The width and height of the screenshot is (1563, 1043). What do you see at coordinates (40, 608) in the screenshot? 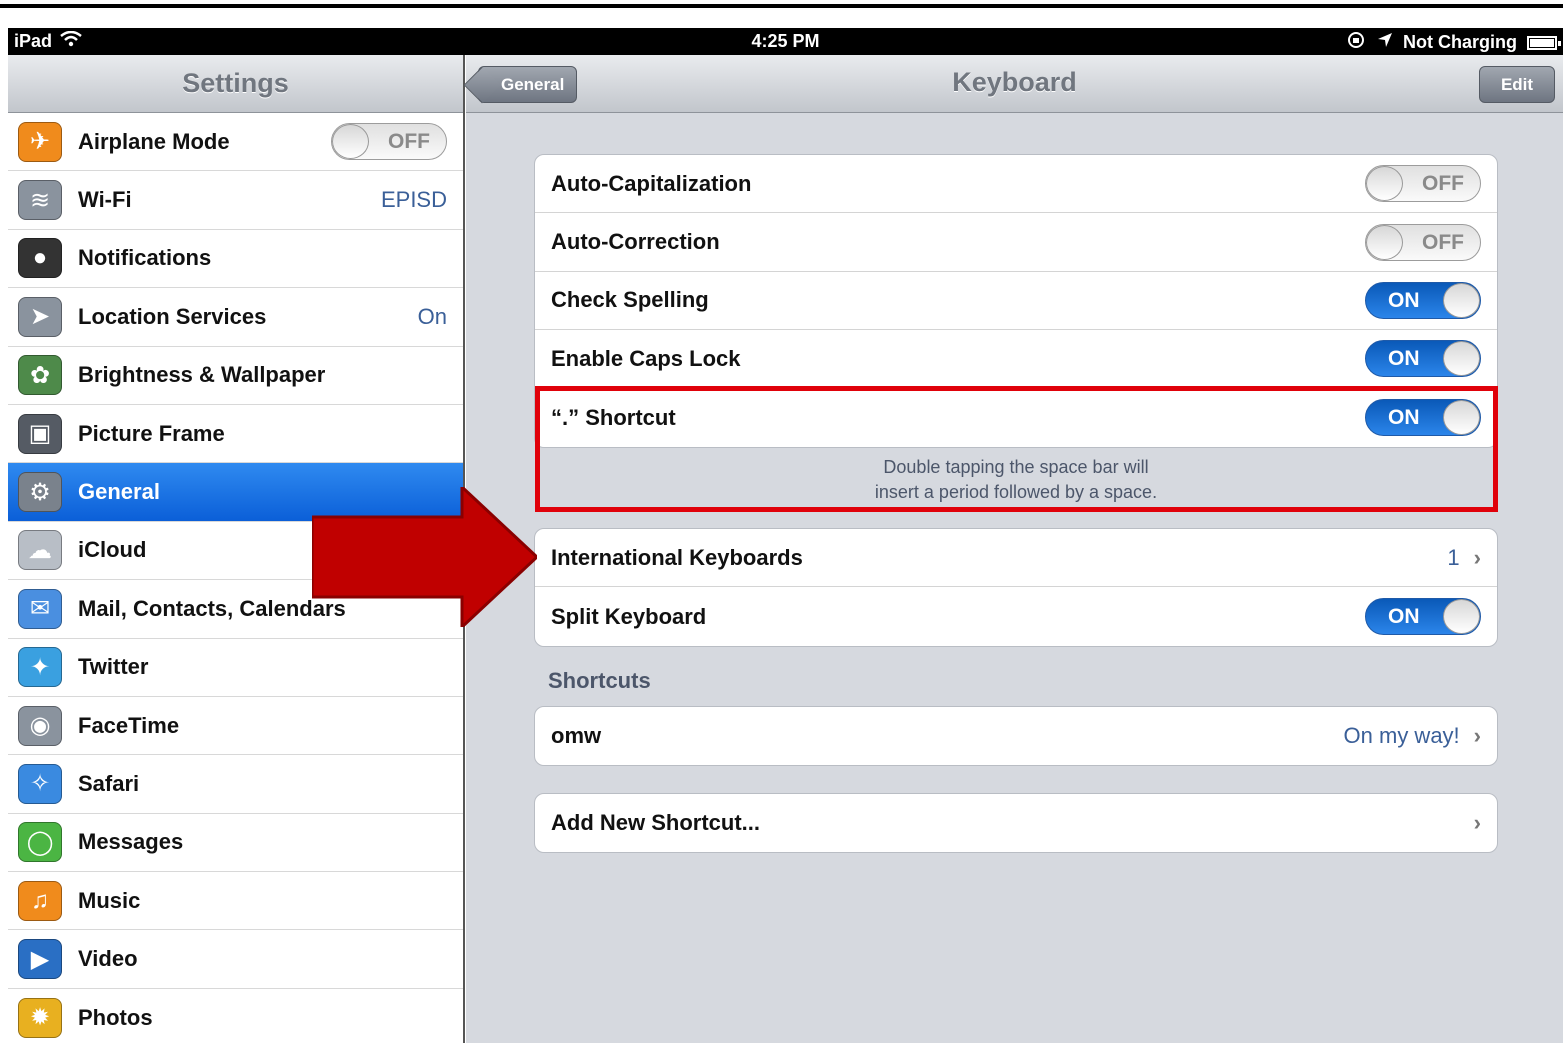
I see `mail-icon: ✉` at bounding box center [40, 608].